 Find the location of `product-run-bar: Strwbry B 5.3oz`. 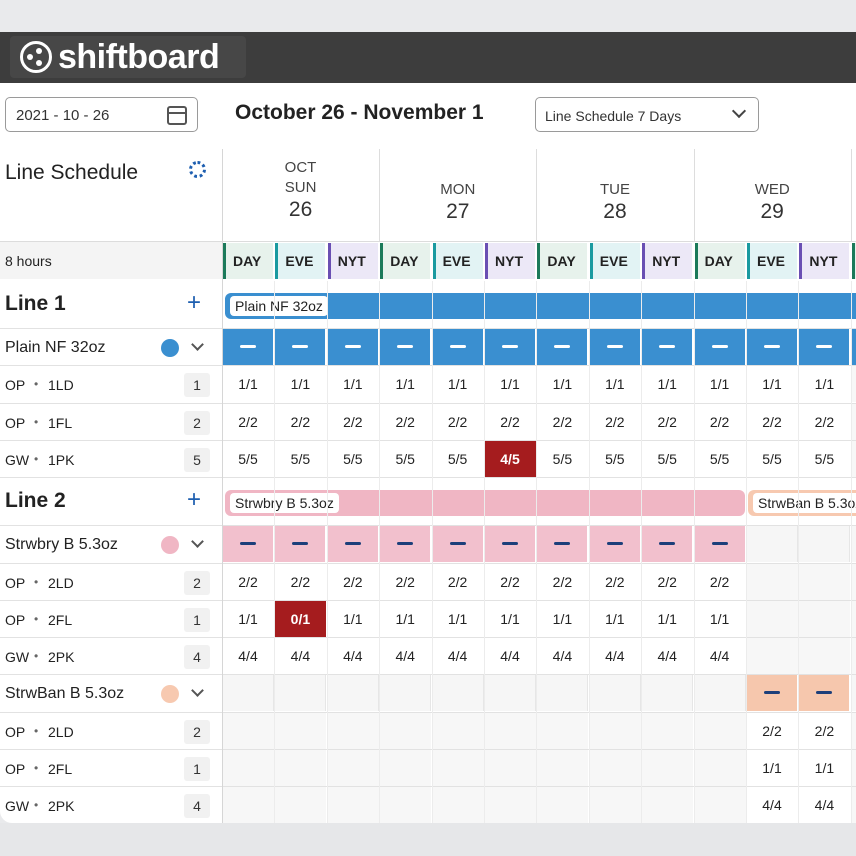

product-run-bar: Strwbry B 5.3oz is located at coordinates (485, 503).